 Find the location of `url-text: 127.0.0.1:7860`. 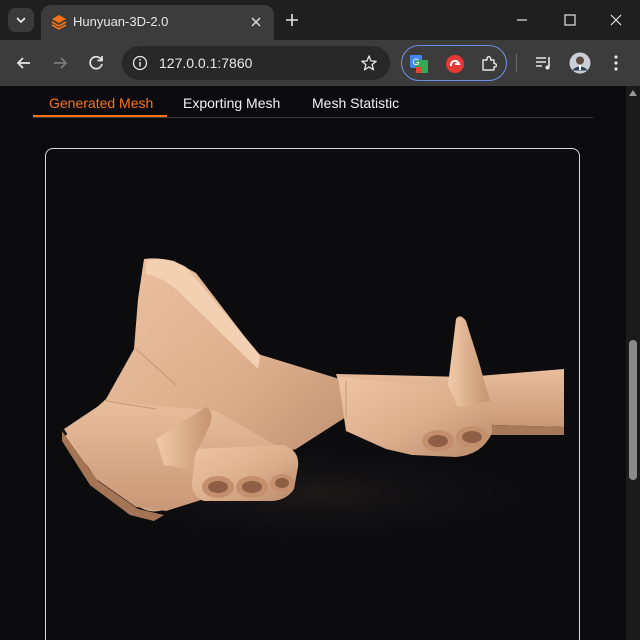

url-text: 127.0.0.1:7860 is located at coordinates (205, 63).